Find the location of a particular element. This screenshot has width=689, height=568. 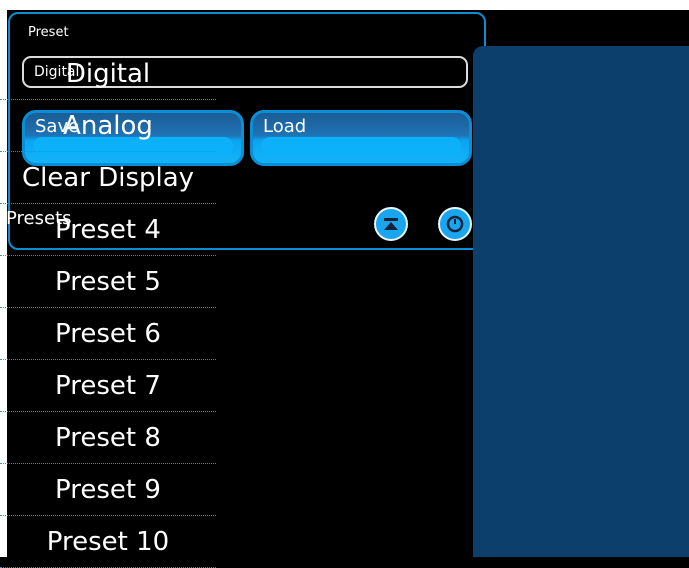

dropdown-option-preset-6: Preset 6 is located at coordinates (108, 334).